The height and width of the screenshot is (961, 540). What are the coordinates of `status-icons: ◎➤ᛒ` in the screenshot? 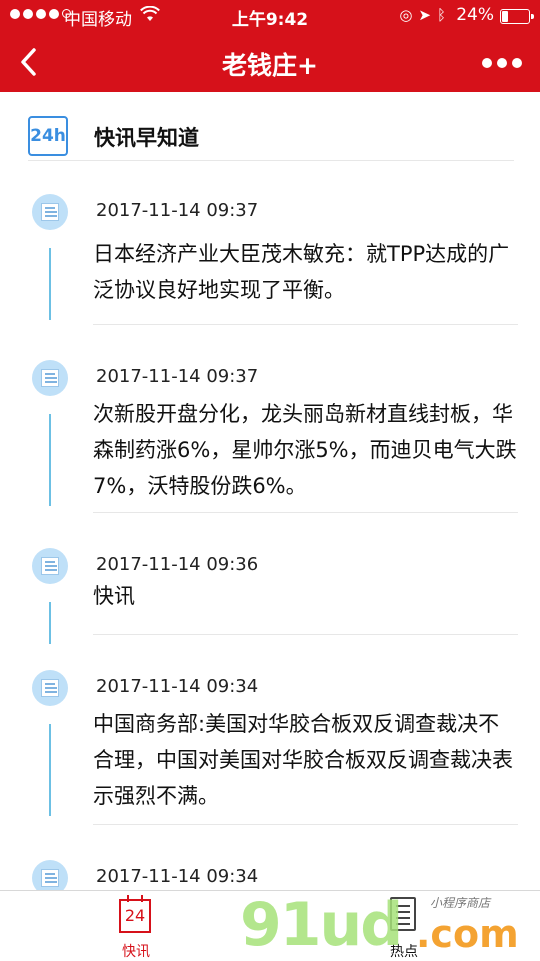 It's located at (425, 15).